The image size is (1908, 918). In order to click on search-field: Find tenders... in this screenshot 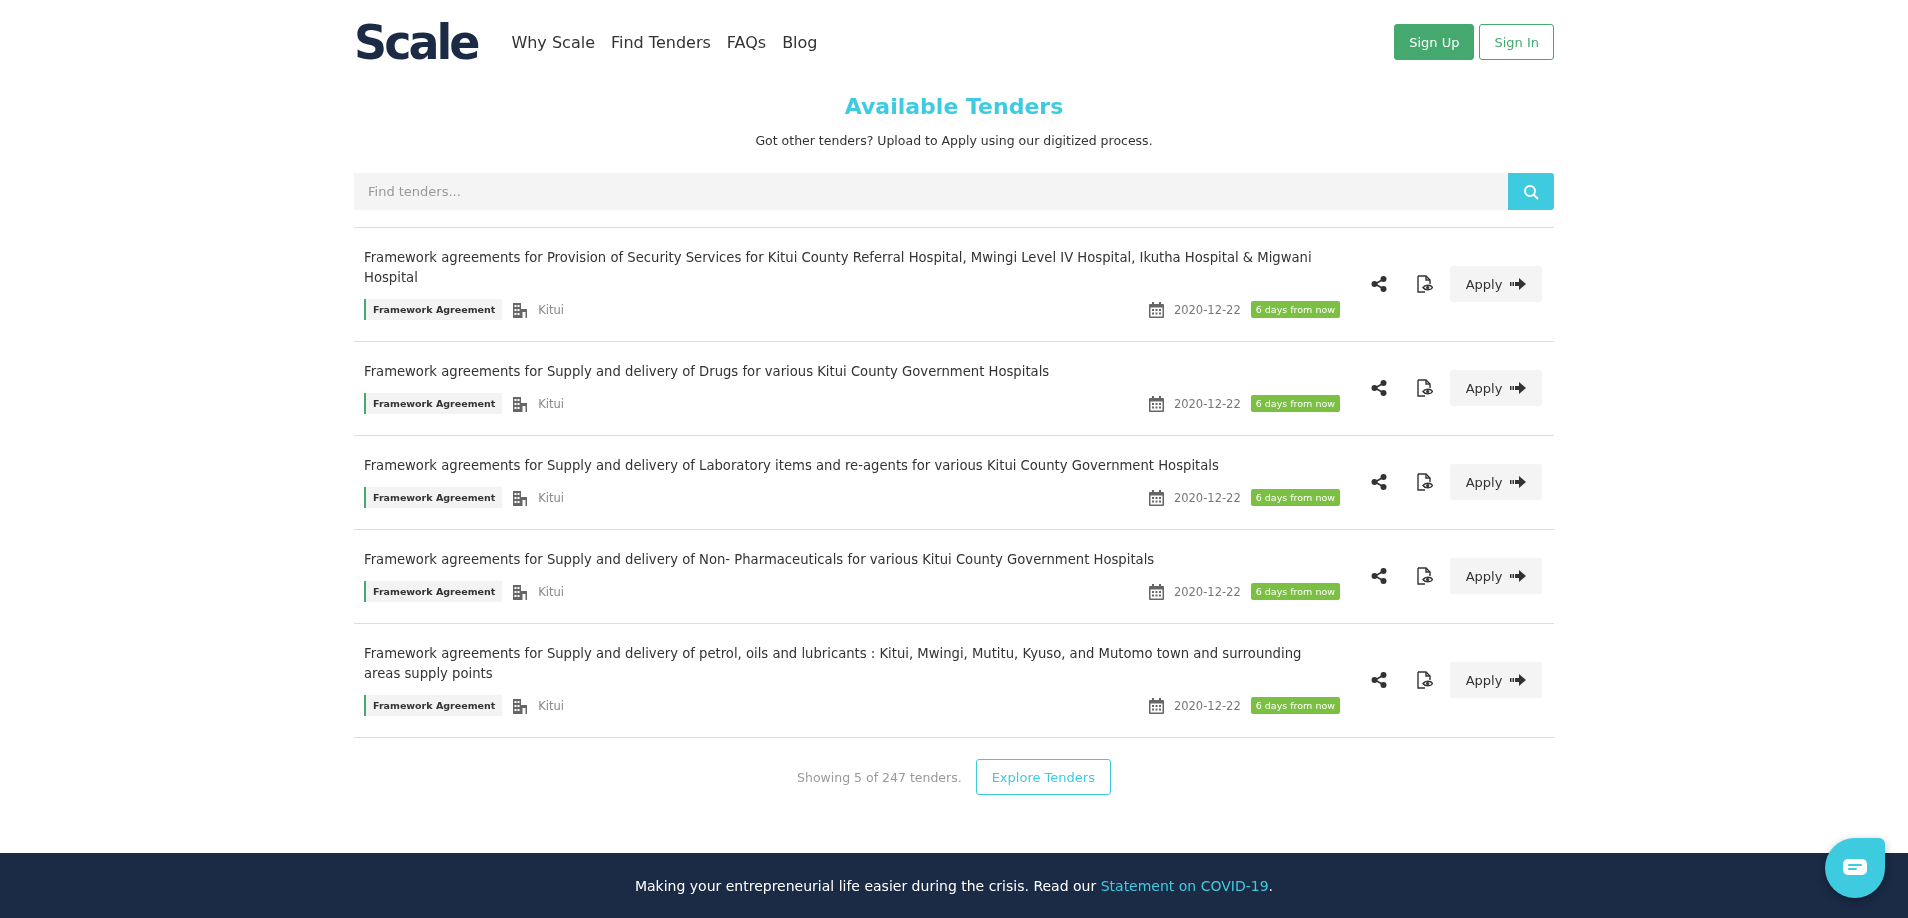, I will do `click(931, 191)`.